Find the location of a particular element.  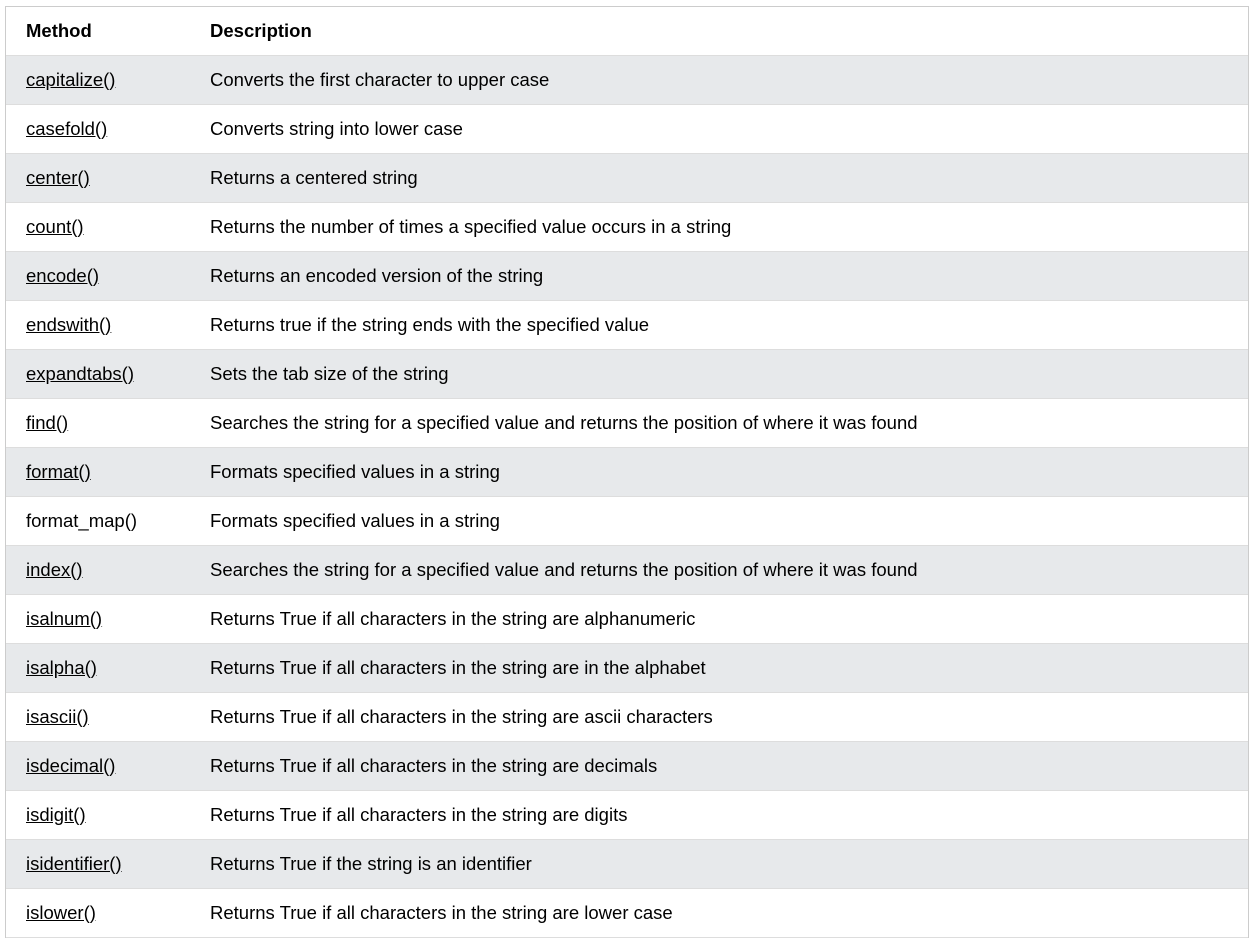

method-cell: encode() is located at coordinates (98, 276).